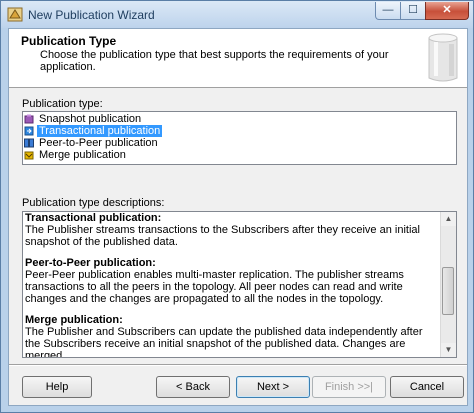 This screenshot has height=413, width=474. I want to click on list-item-peer-to-peer: Peer-to-Peer publication, so click(239, 143).